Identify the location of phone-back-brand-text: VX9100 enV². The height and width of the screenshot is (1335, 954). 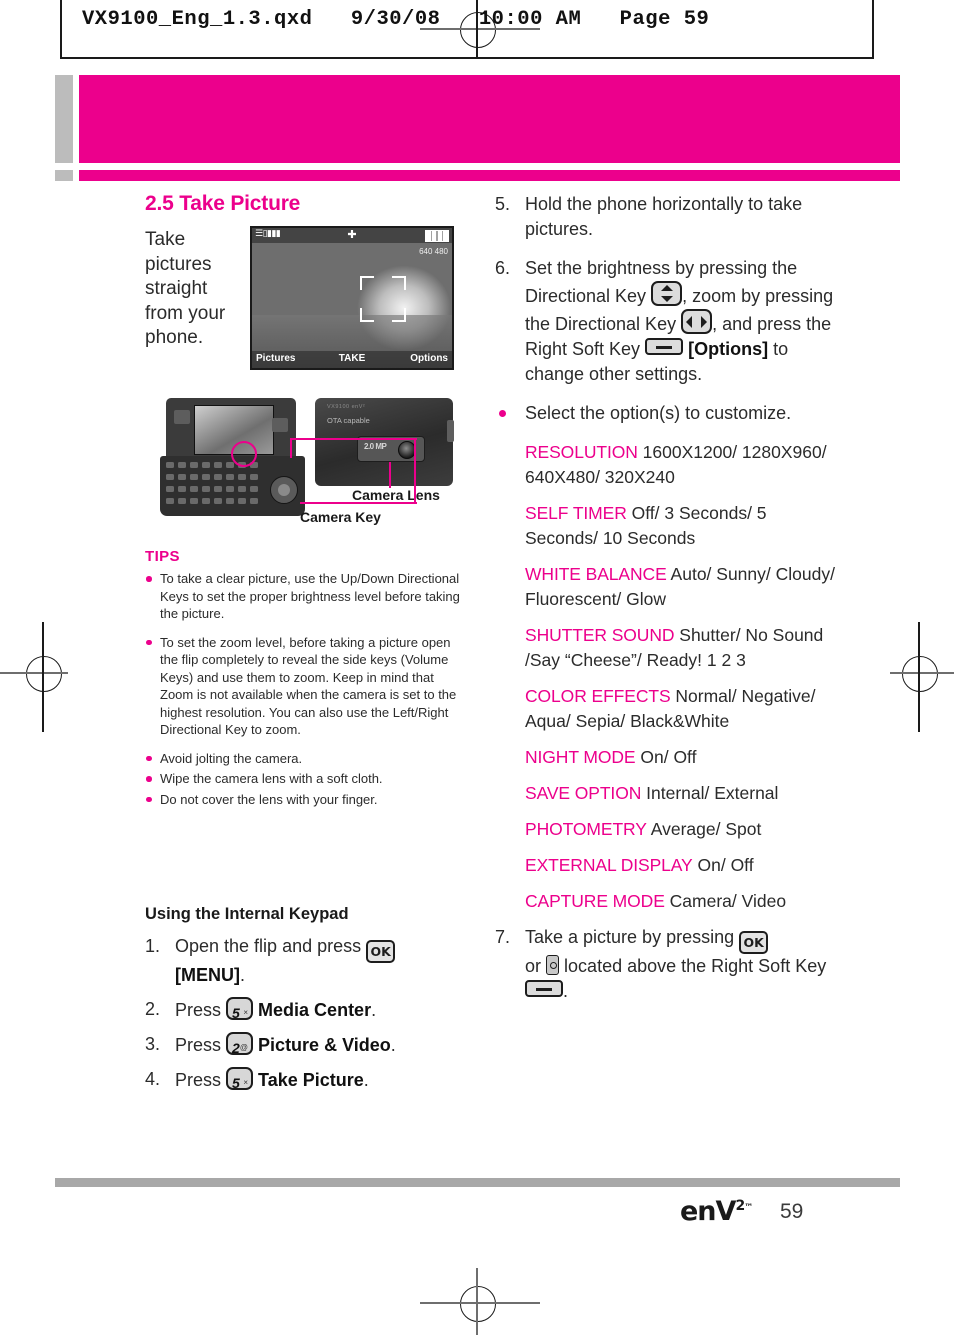
(346, 407).